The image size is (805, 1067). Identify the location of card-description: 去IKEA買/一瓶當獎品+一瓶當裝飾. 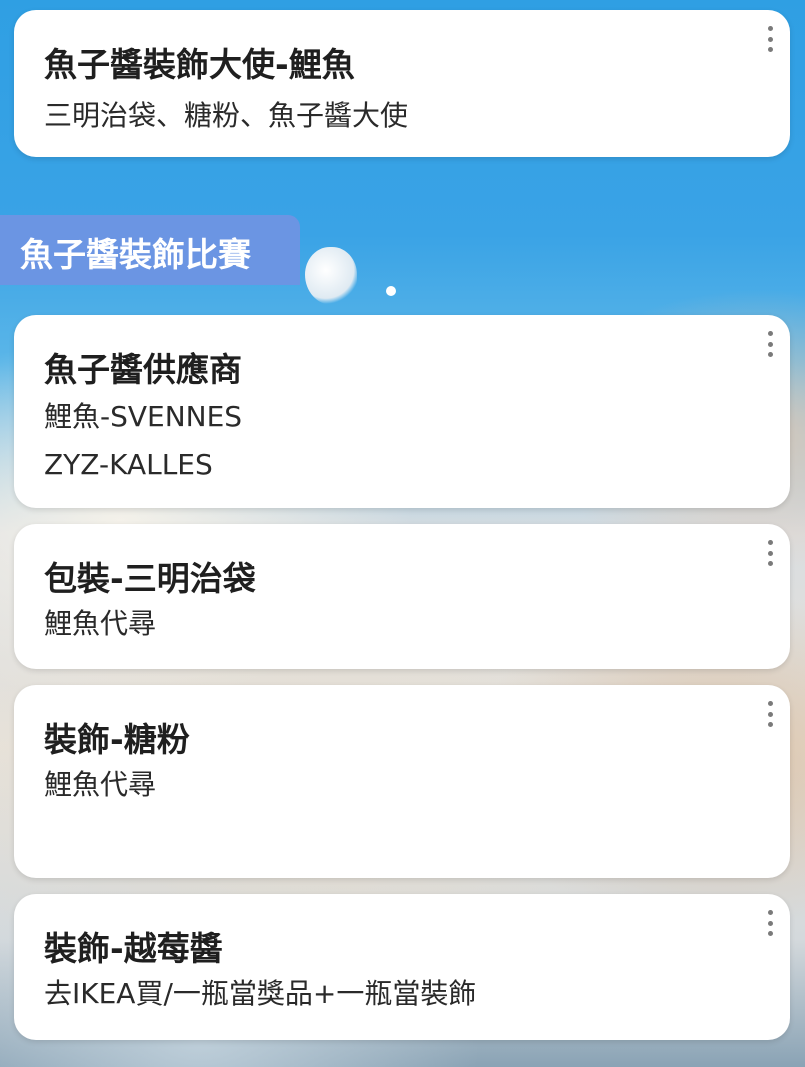
(260, 994).